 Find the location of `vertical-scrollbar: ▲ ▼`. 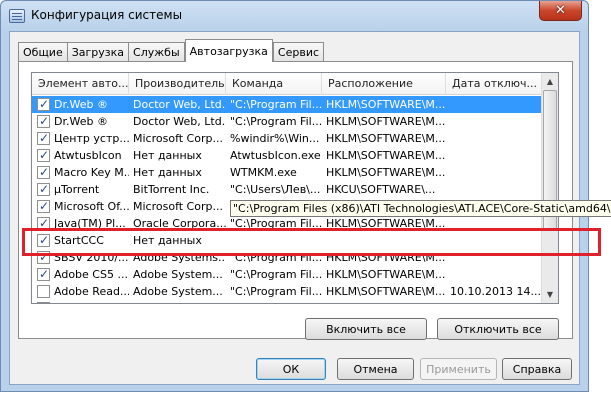

vertical-scrollbar: ▲ ▼ is located at coordinates (549, 188).